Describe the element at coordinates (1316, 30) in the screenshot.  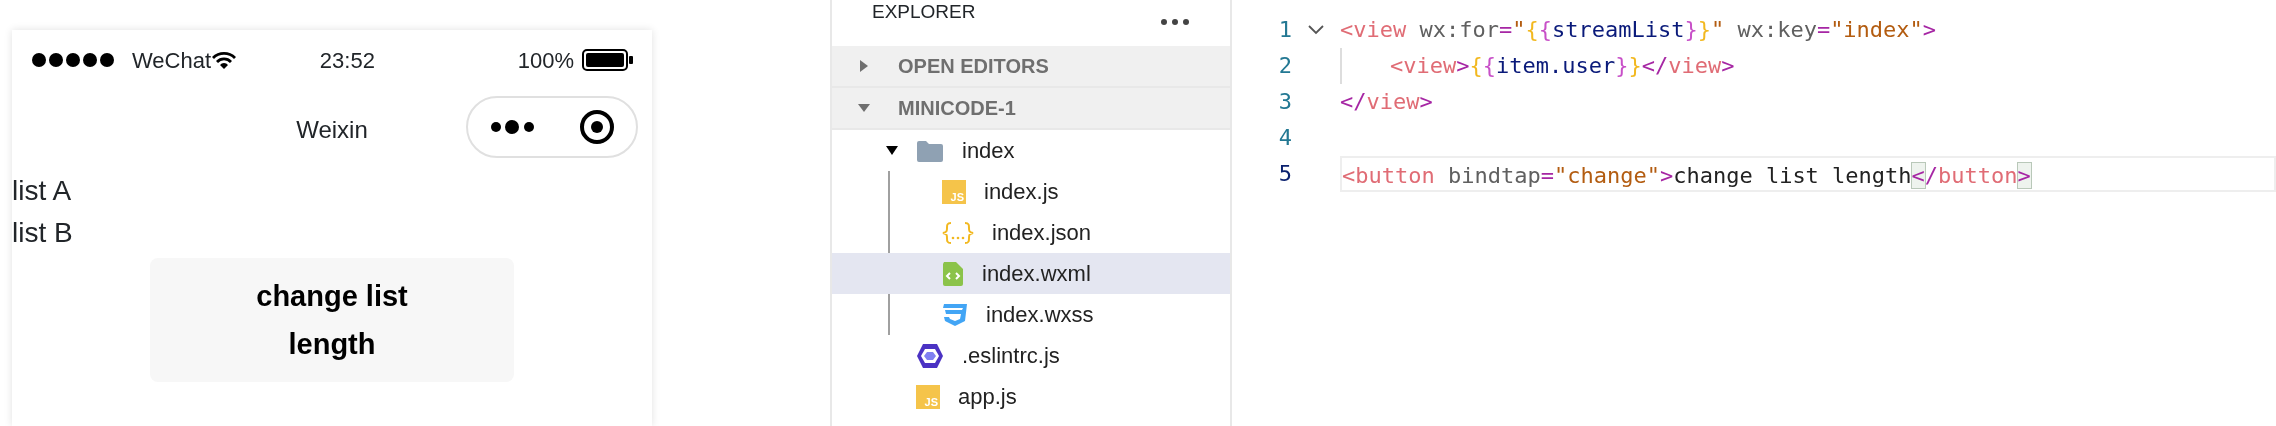
I see `chevron-down-icon` at that location.